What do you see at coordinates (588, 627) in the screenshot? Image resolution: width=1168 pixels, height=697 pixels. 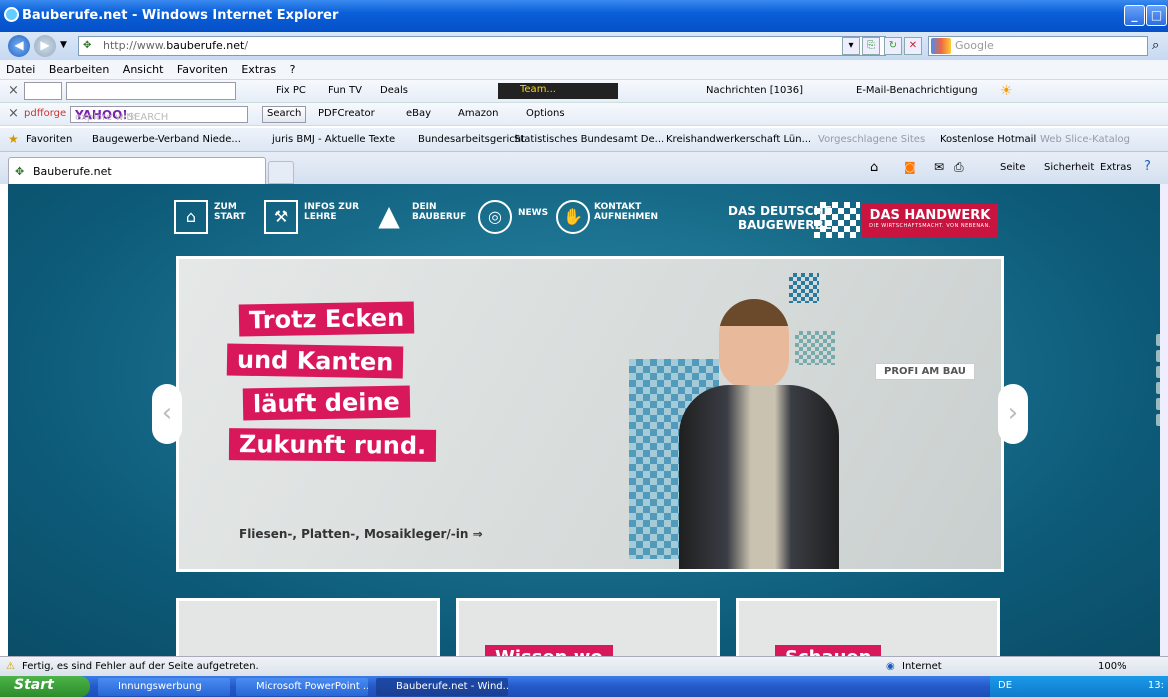 I see `teaser-tile-2: Wissen wo` at bounding box center [588, 627].